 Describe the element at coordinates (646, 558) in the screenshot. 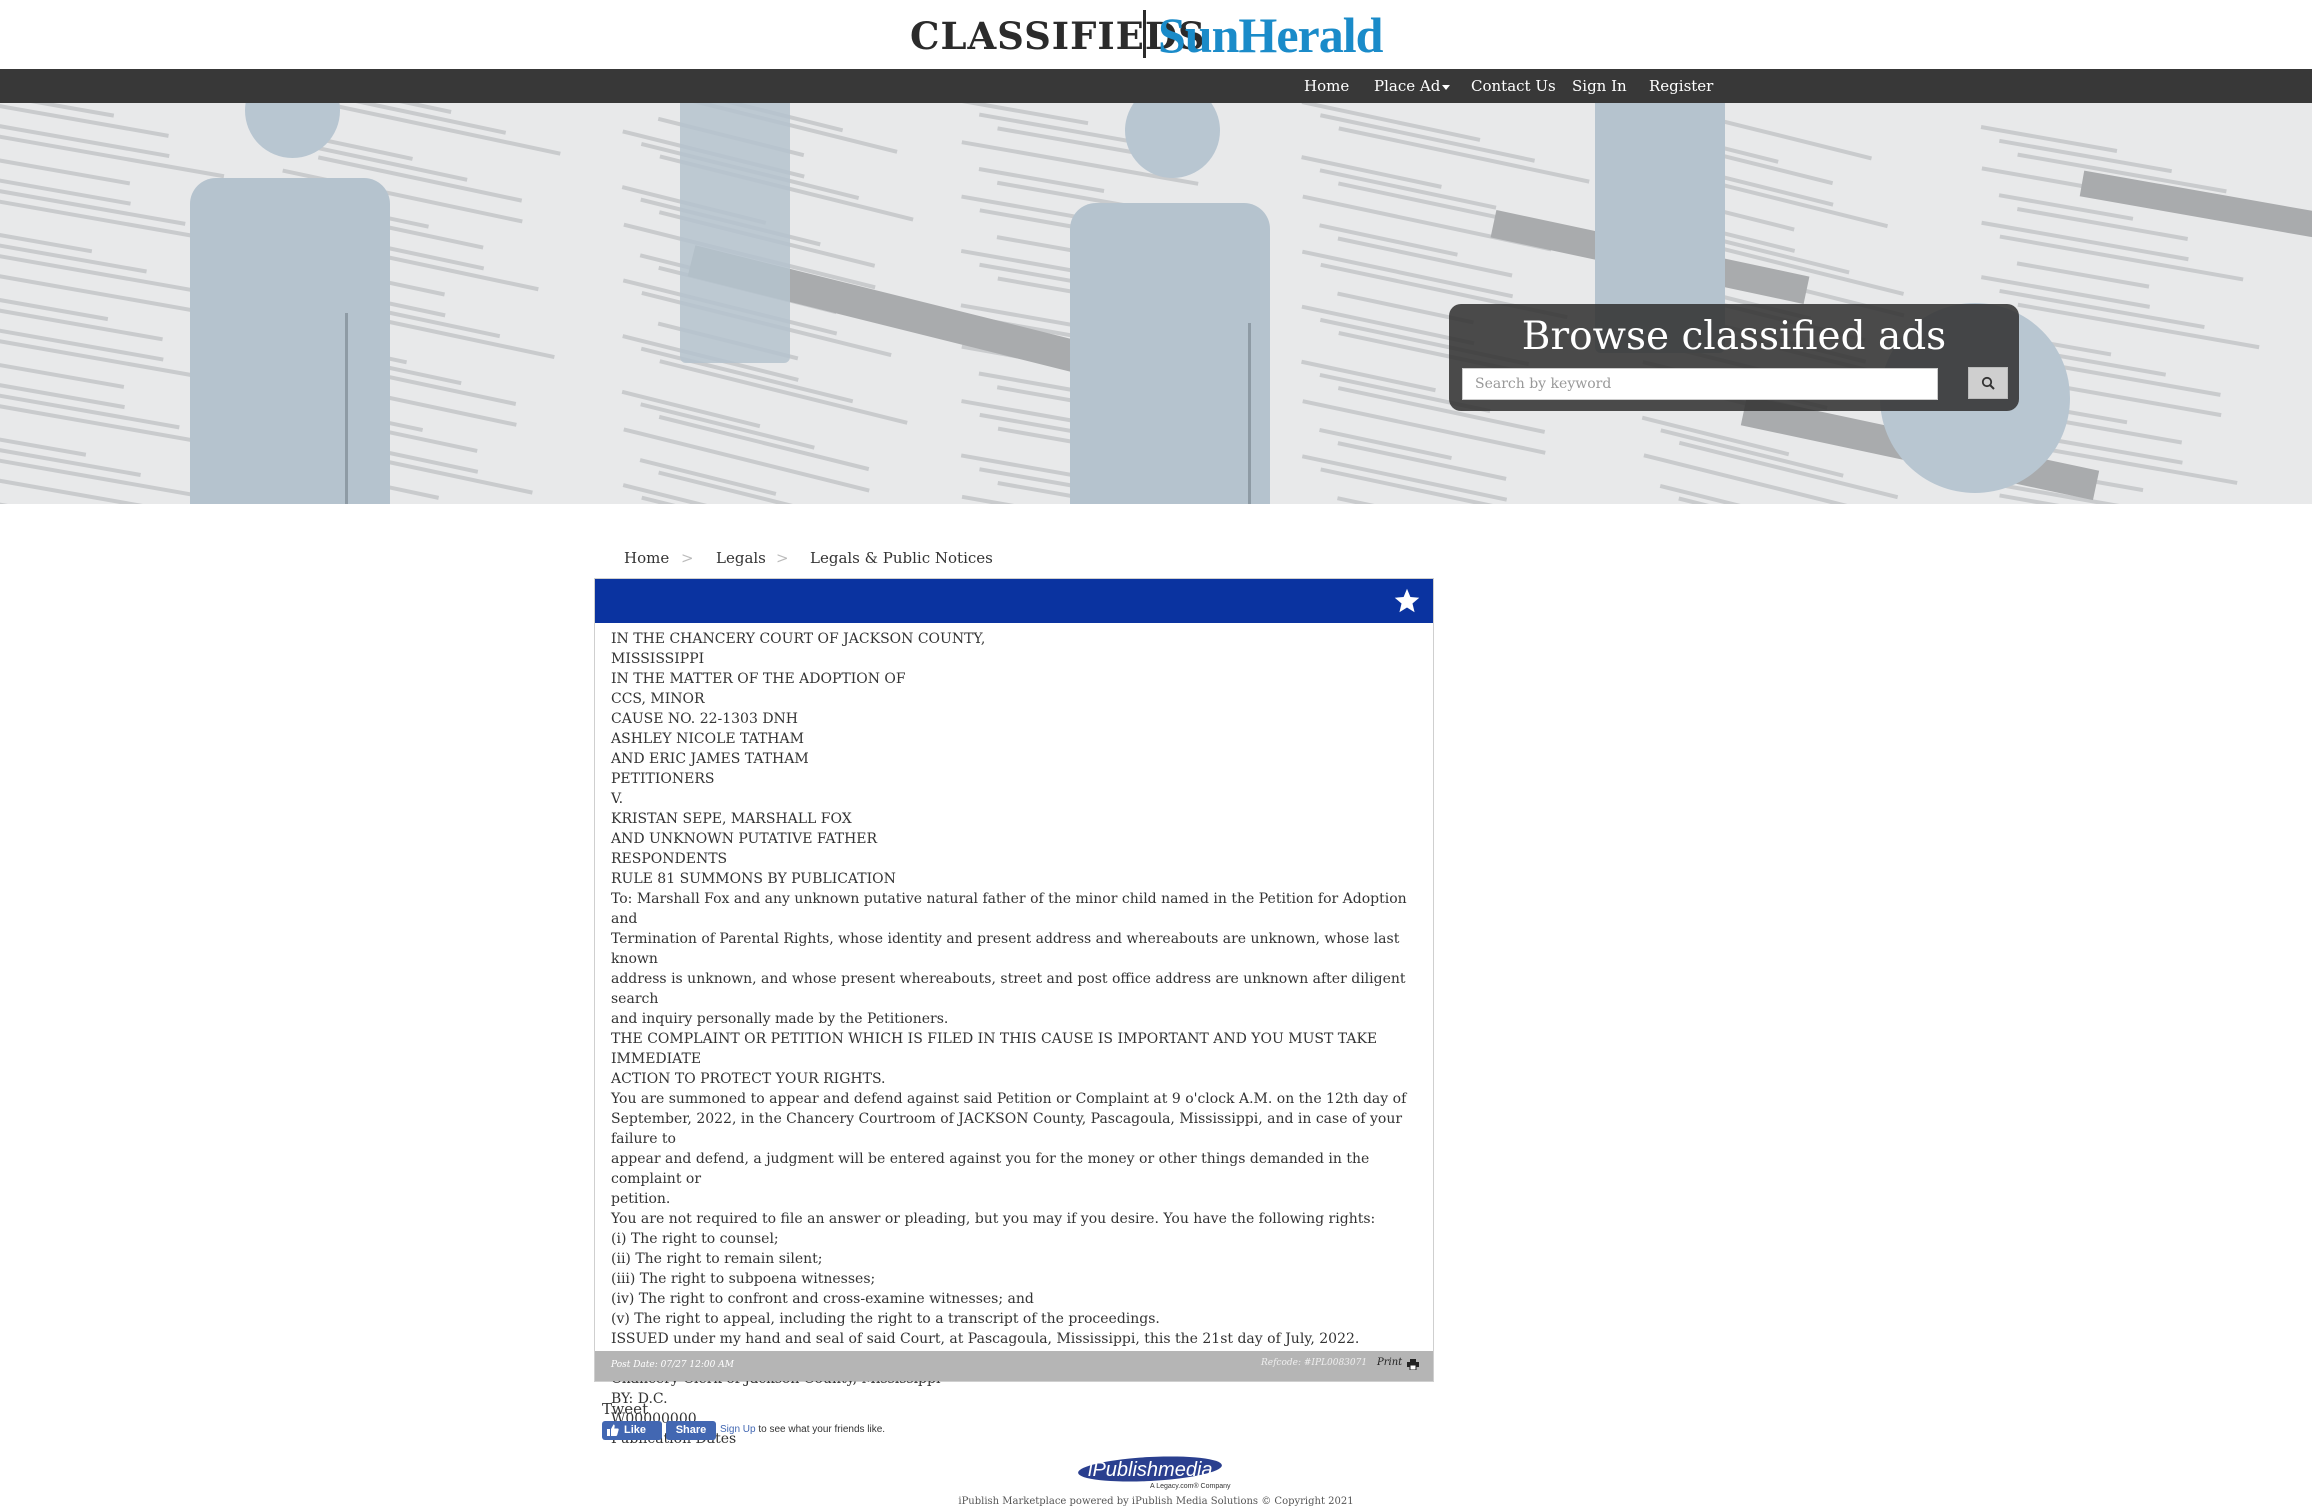

I see `breadcrumb-home: Home` at that location.